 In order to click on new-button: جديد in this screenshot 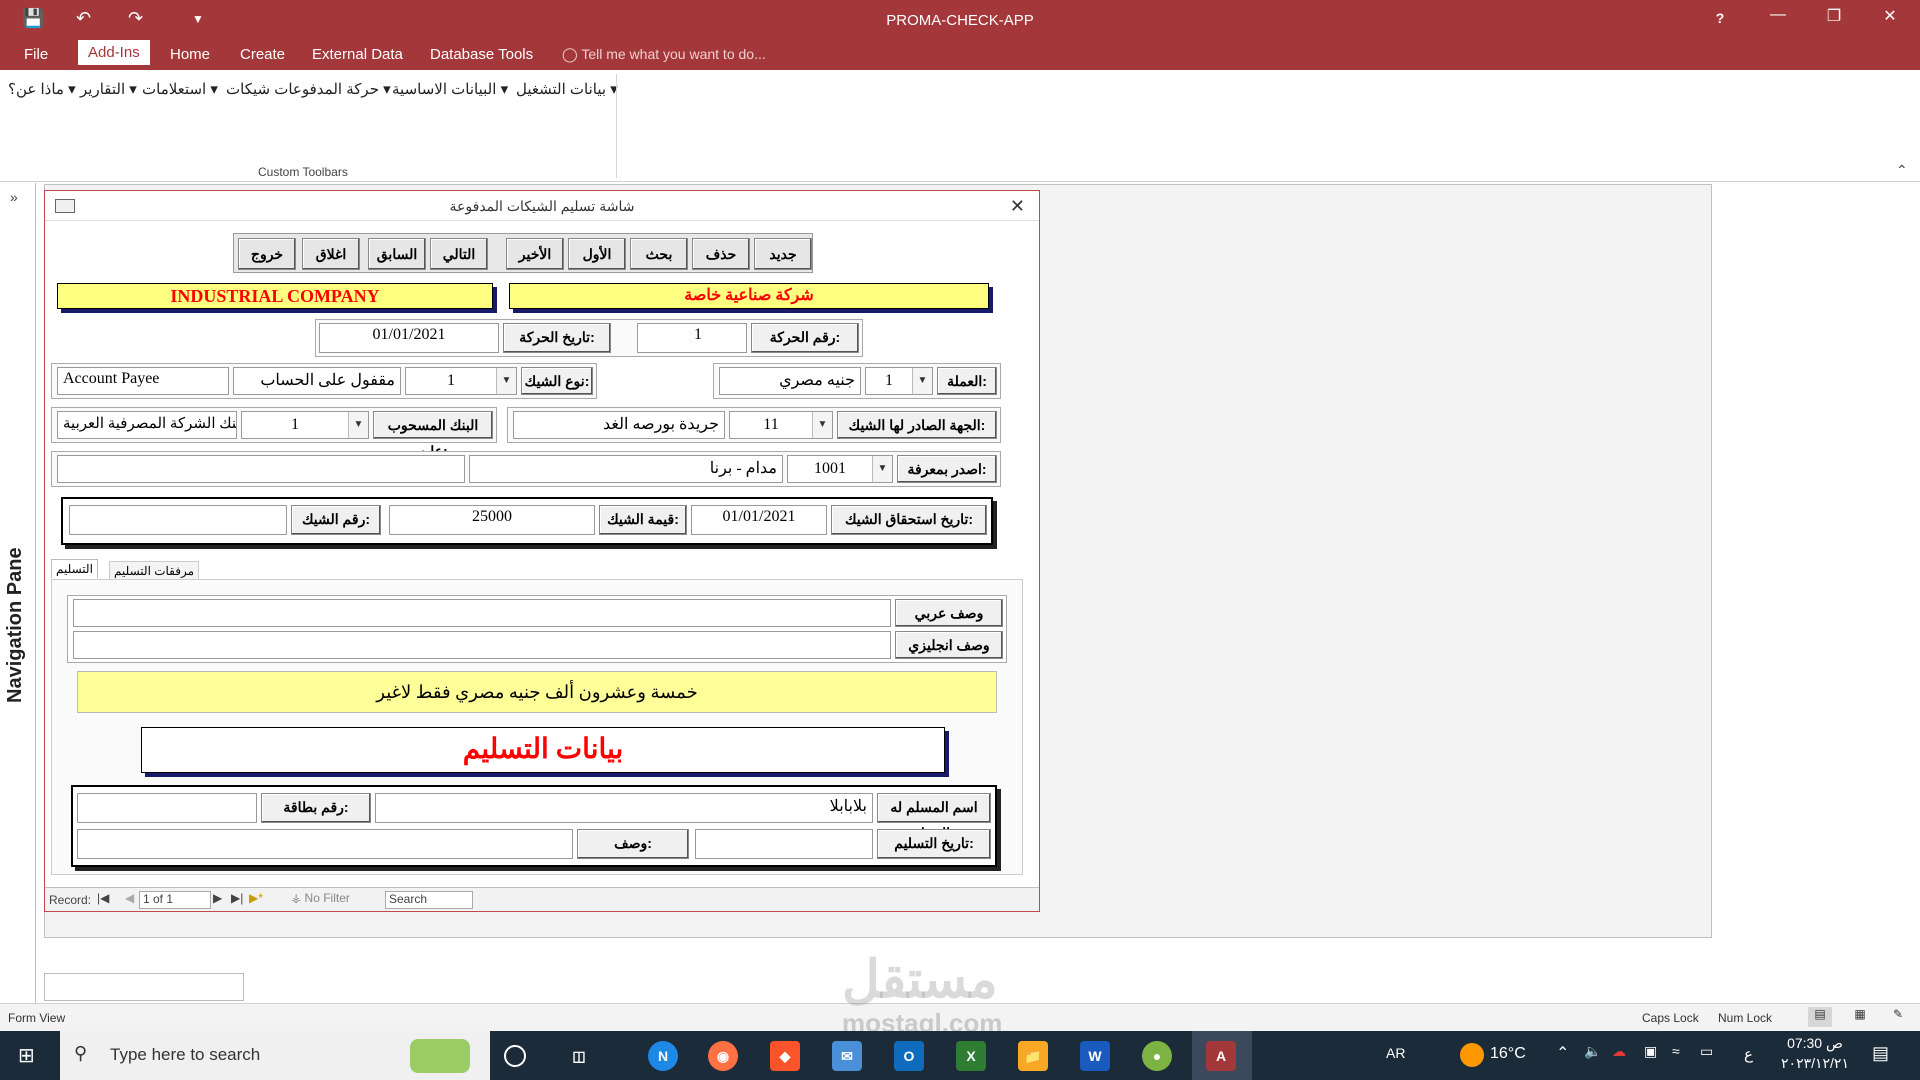, I will do `click(783, 254)`.